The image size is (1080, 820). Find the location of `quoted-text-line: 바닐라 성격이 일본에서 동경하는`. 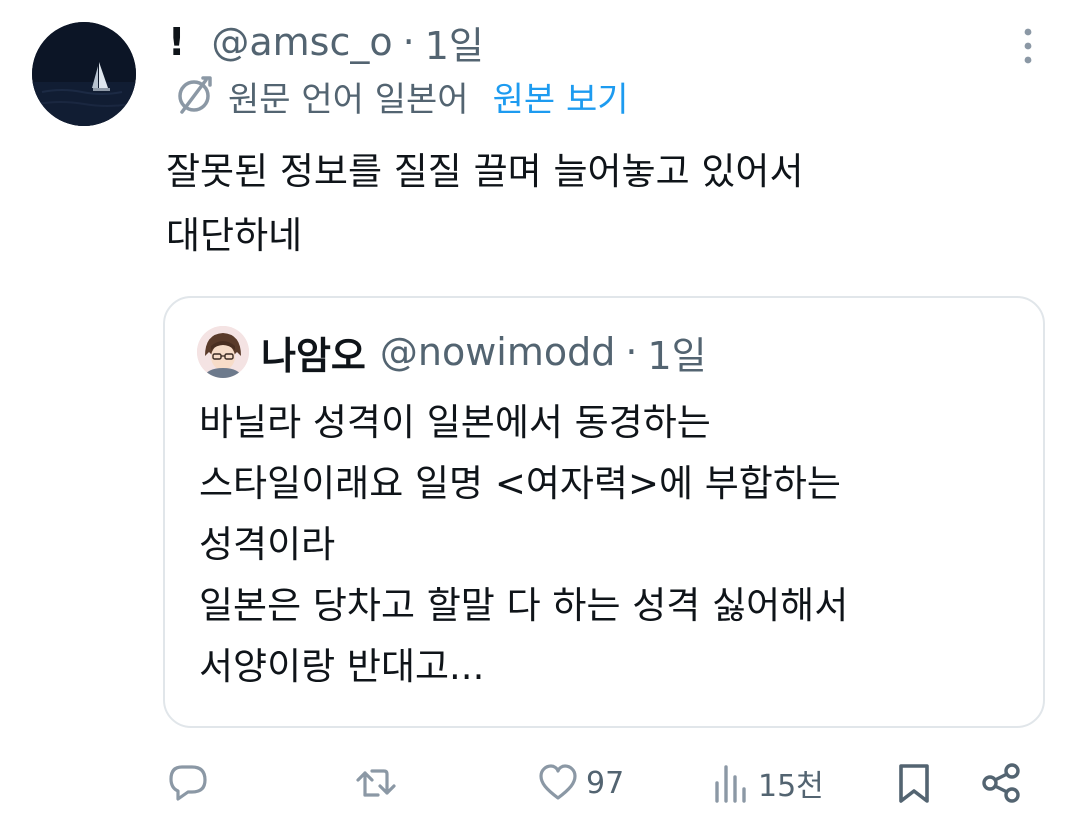

quoted-text-line: 바닐라 성격이 일본에서 동경하는 is located at coordinates (455, 422).